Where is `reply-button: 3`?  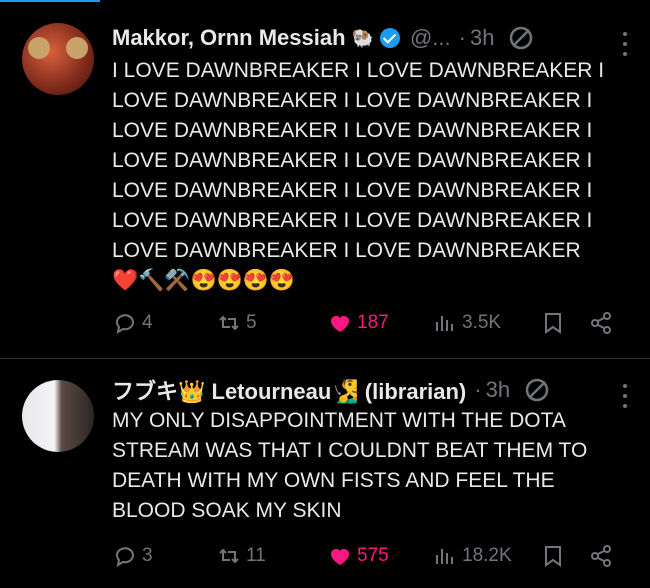
reply-button: 3 is located at coordinates (132, 556).